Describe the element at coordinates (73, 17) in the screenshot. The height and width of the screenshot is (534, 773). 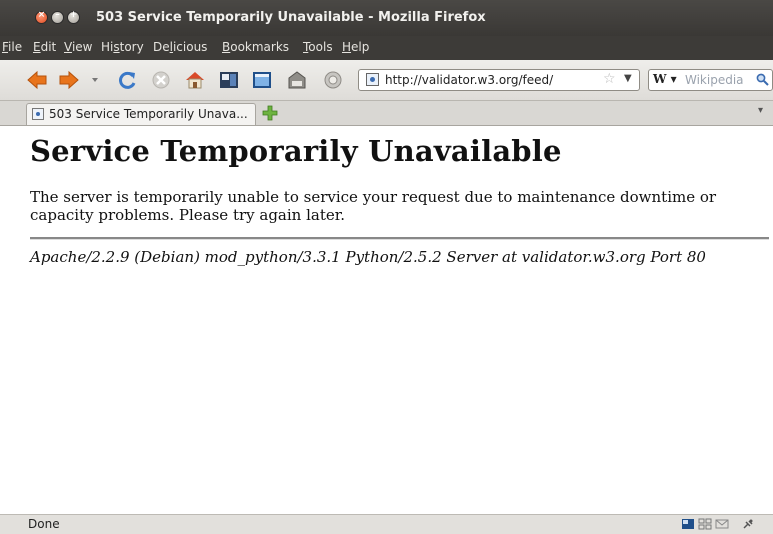
I see `window-maximize-button: +` at that location.